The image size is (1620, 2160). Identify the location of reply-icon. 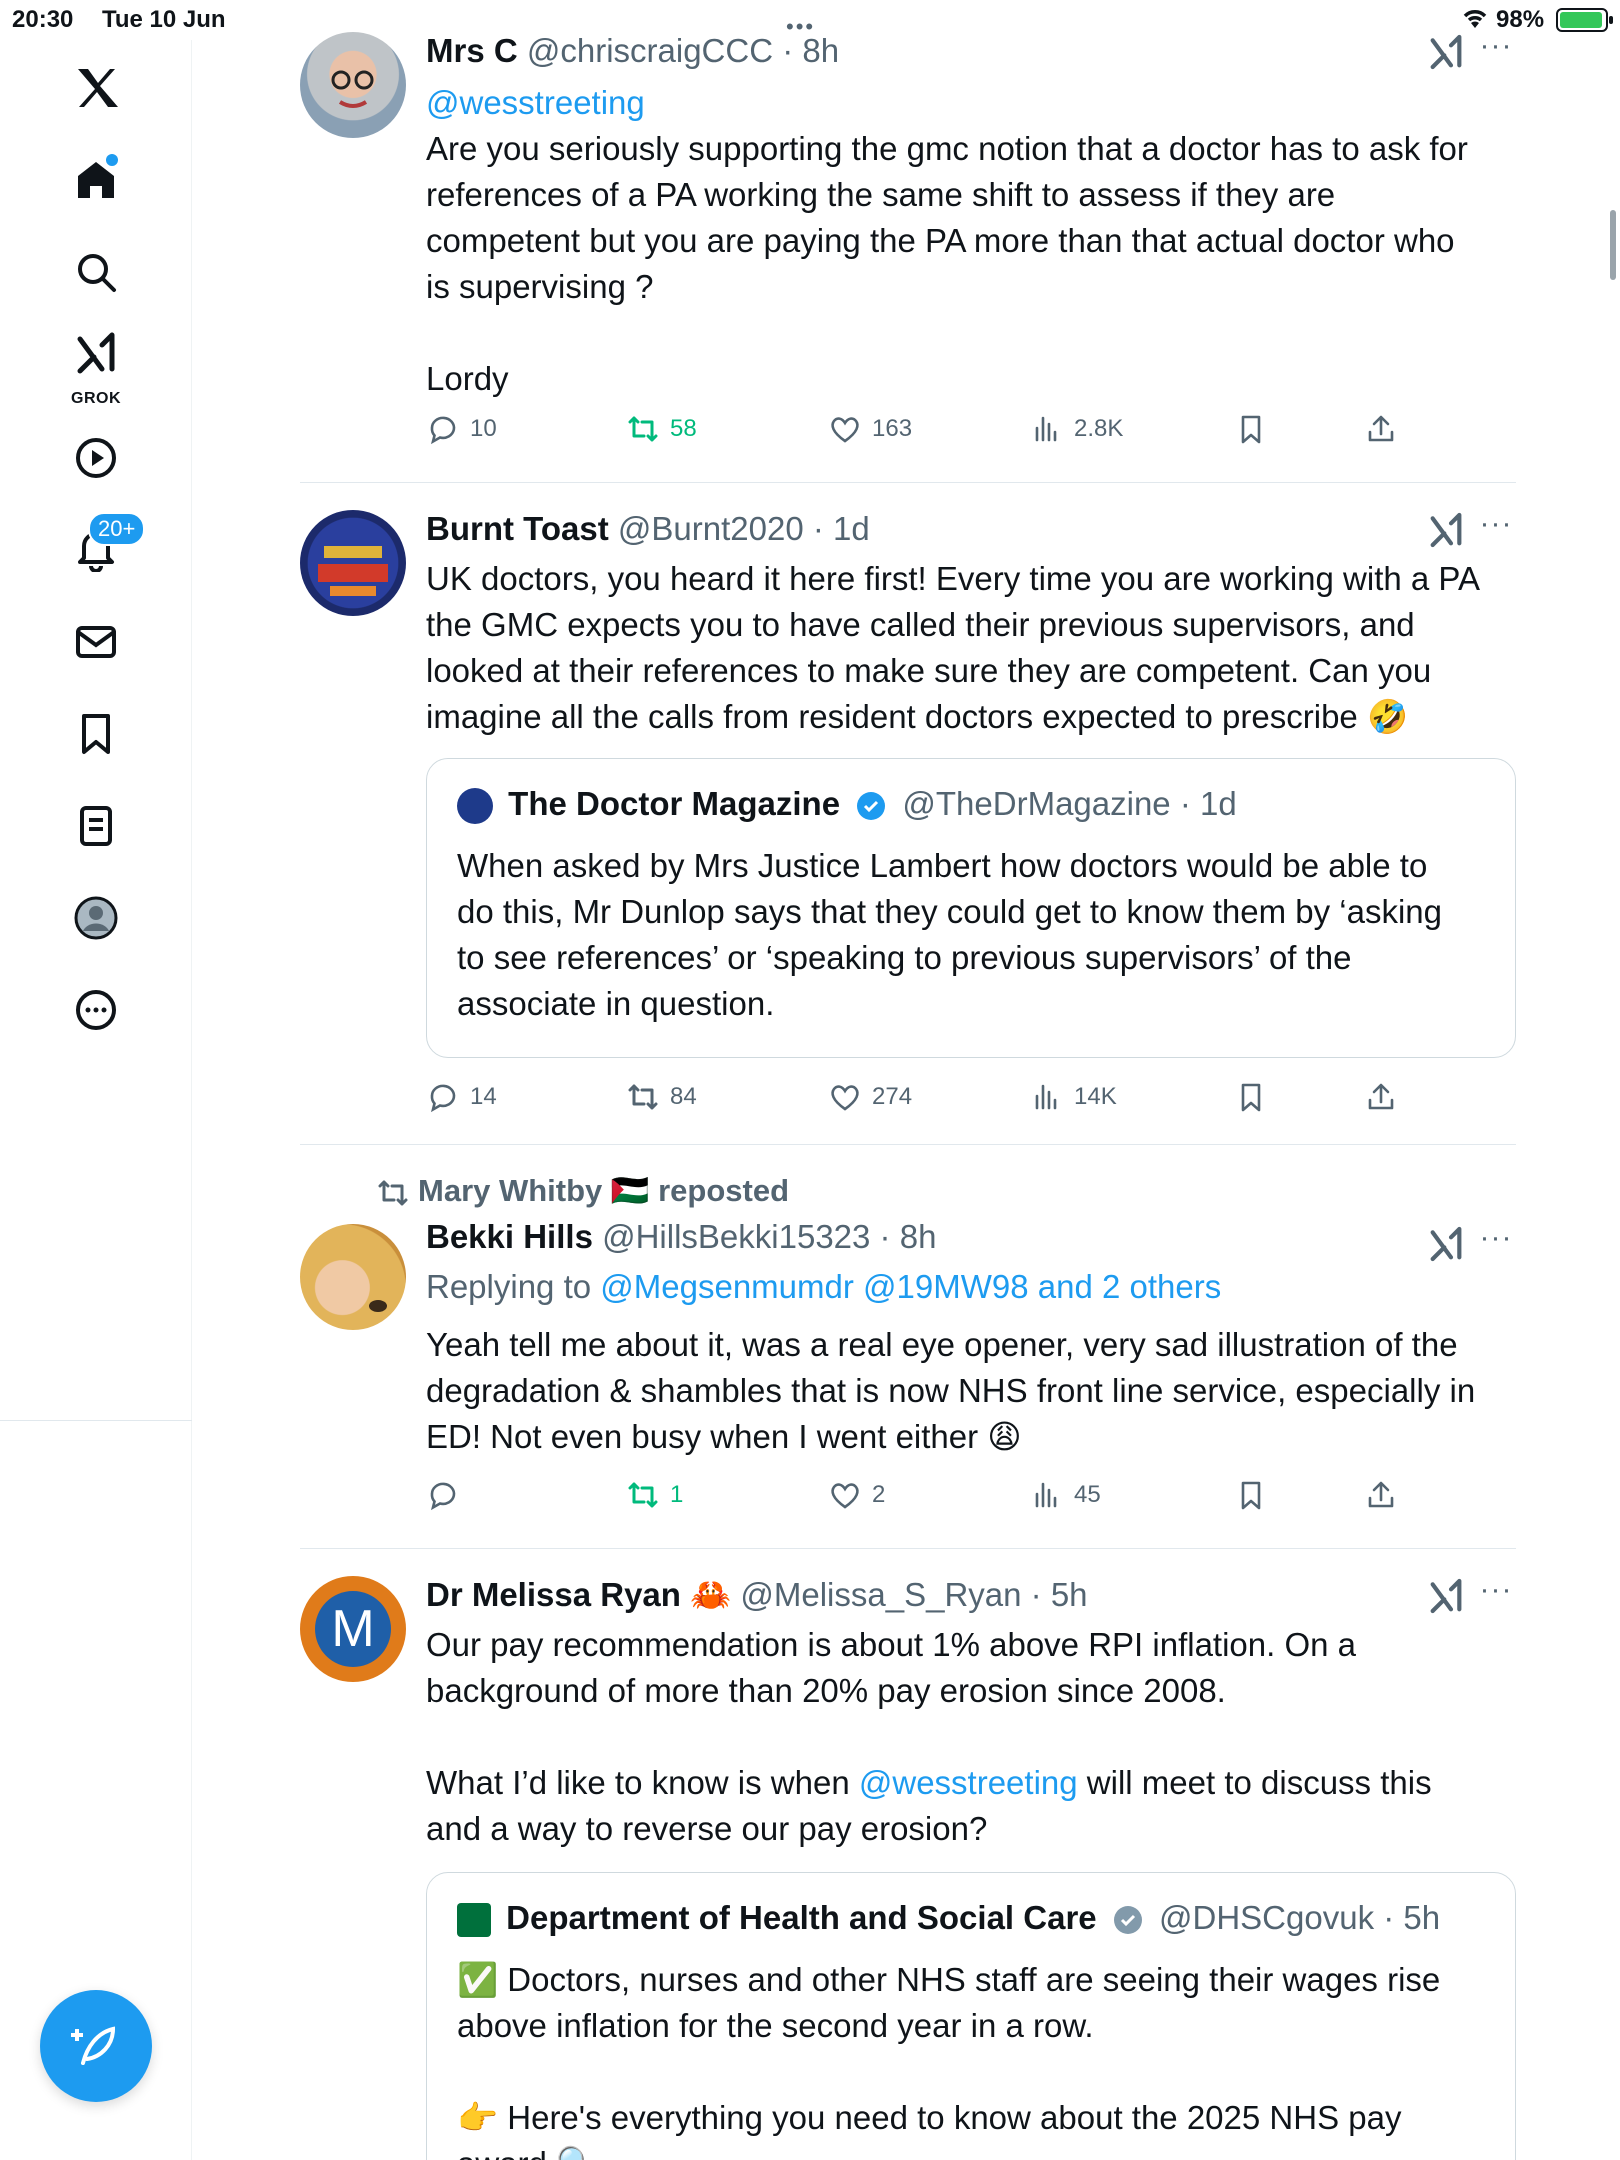
(443, 430).